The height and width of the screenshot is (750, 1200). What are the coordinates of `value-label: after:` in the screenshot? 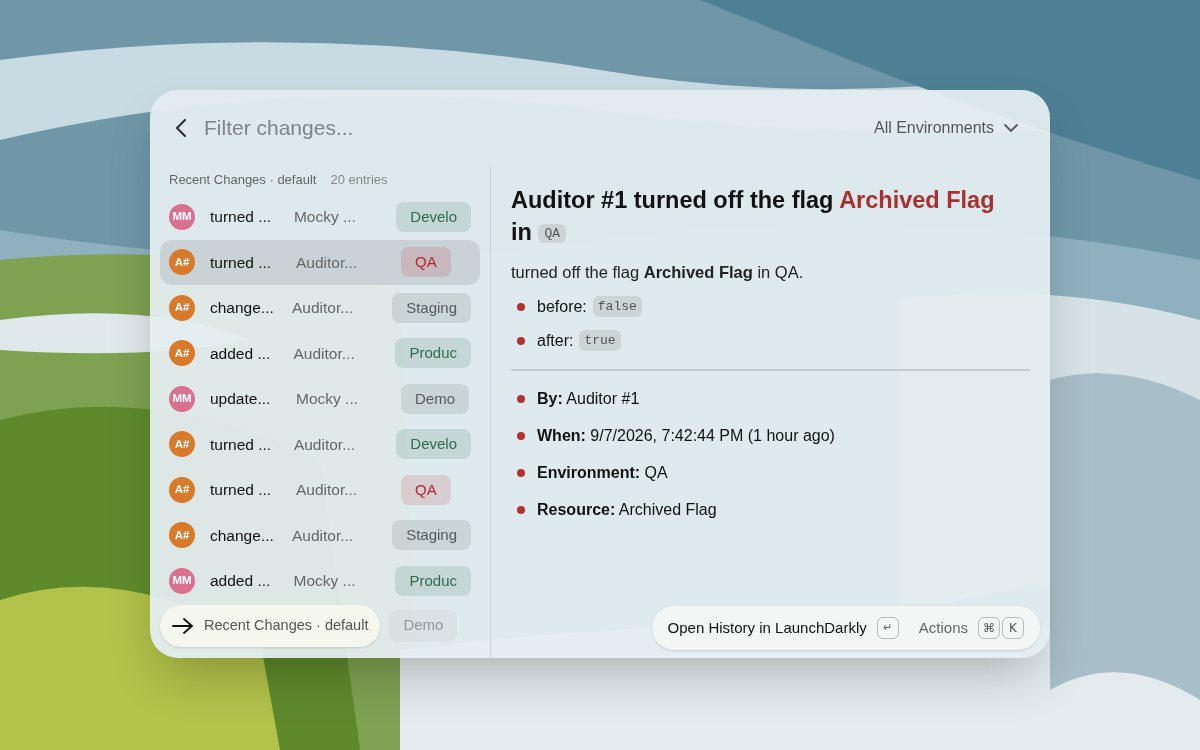 It's located at (555, 340).